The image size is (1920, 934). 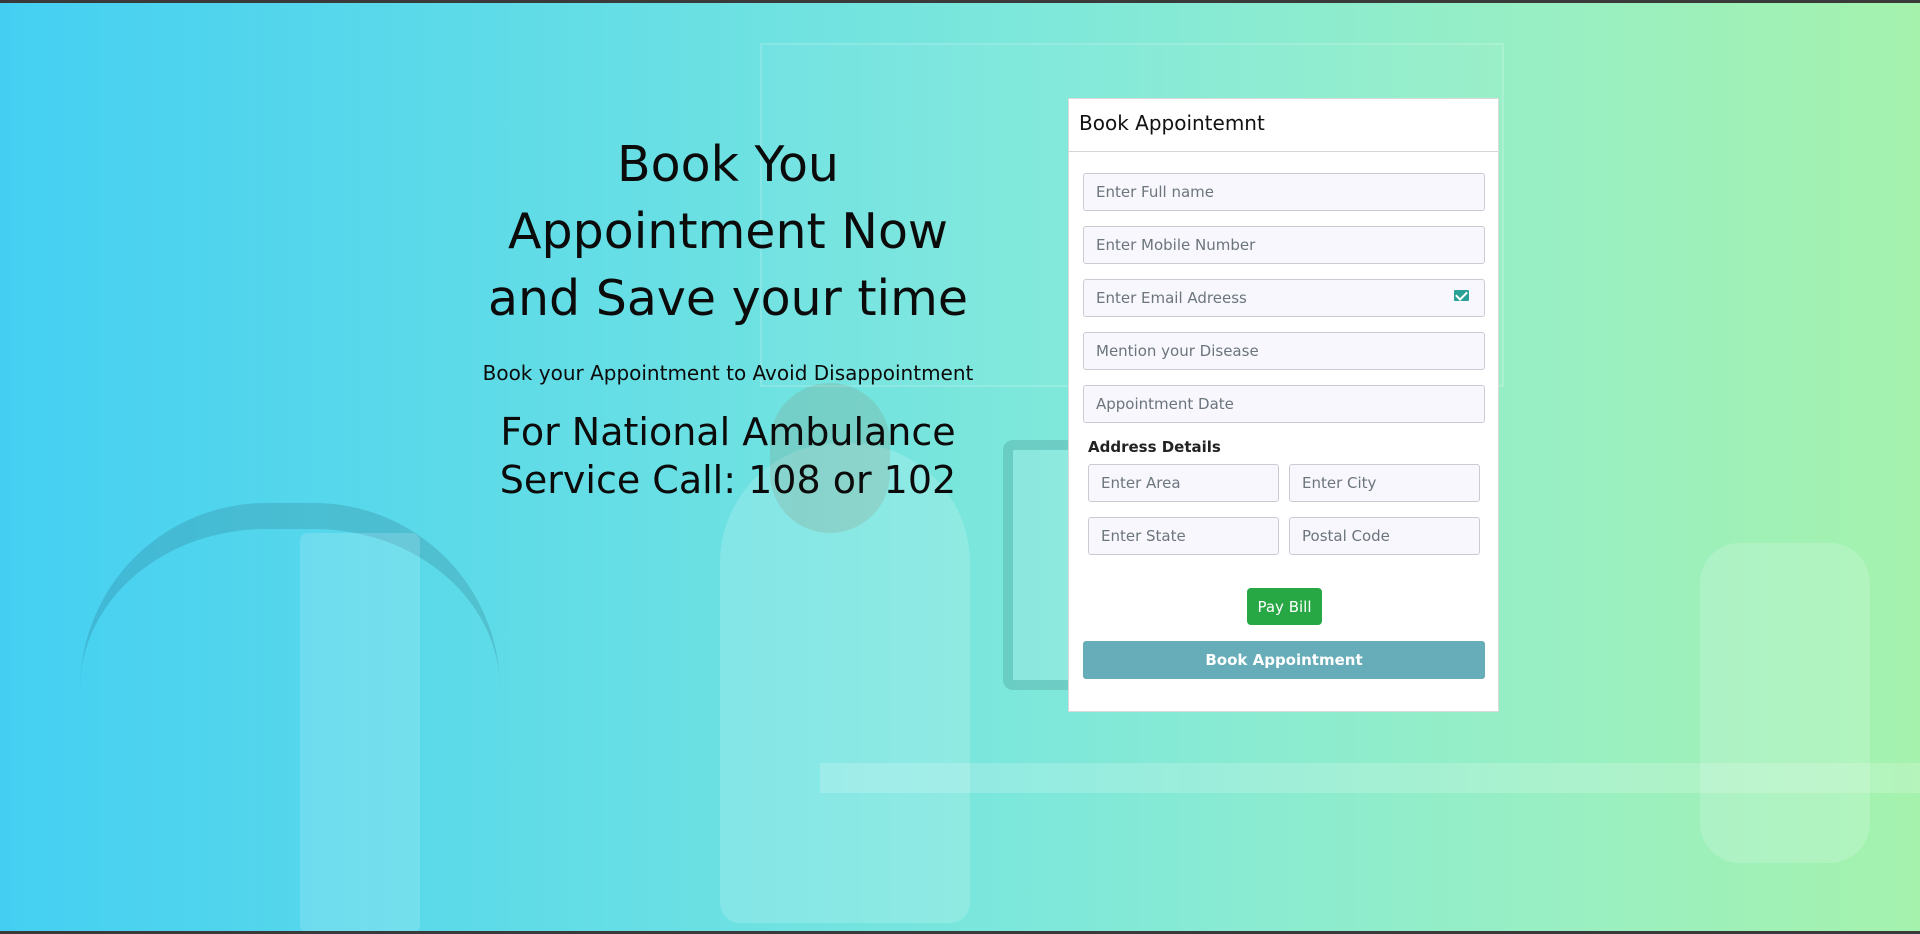 What do you see at coordinates (1284, 298) in the screenshot?
I see `email-input` at bounding box center [1284, 298].